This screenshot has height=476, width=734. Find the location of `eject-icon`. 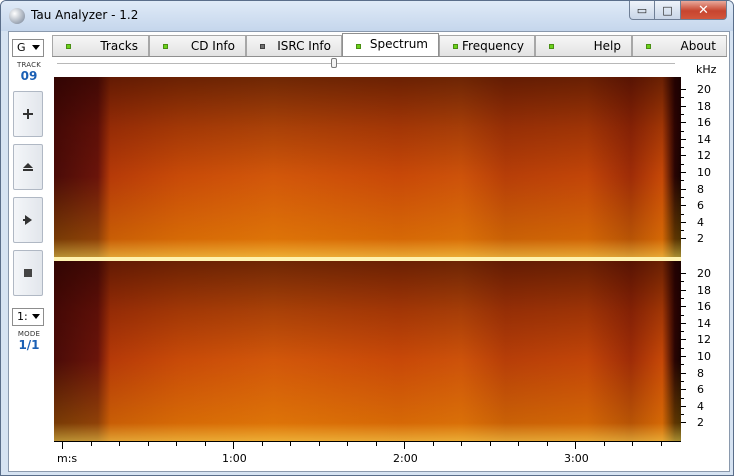

eject-icon is located at coordinates (28, 167).